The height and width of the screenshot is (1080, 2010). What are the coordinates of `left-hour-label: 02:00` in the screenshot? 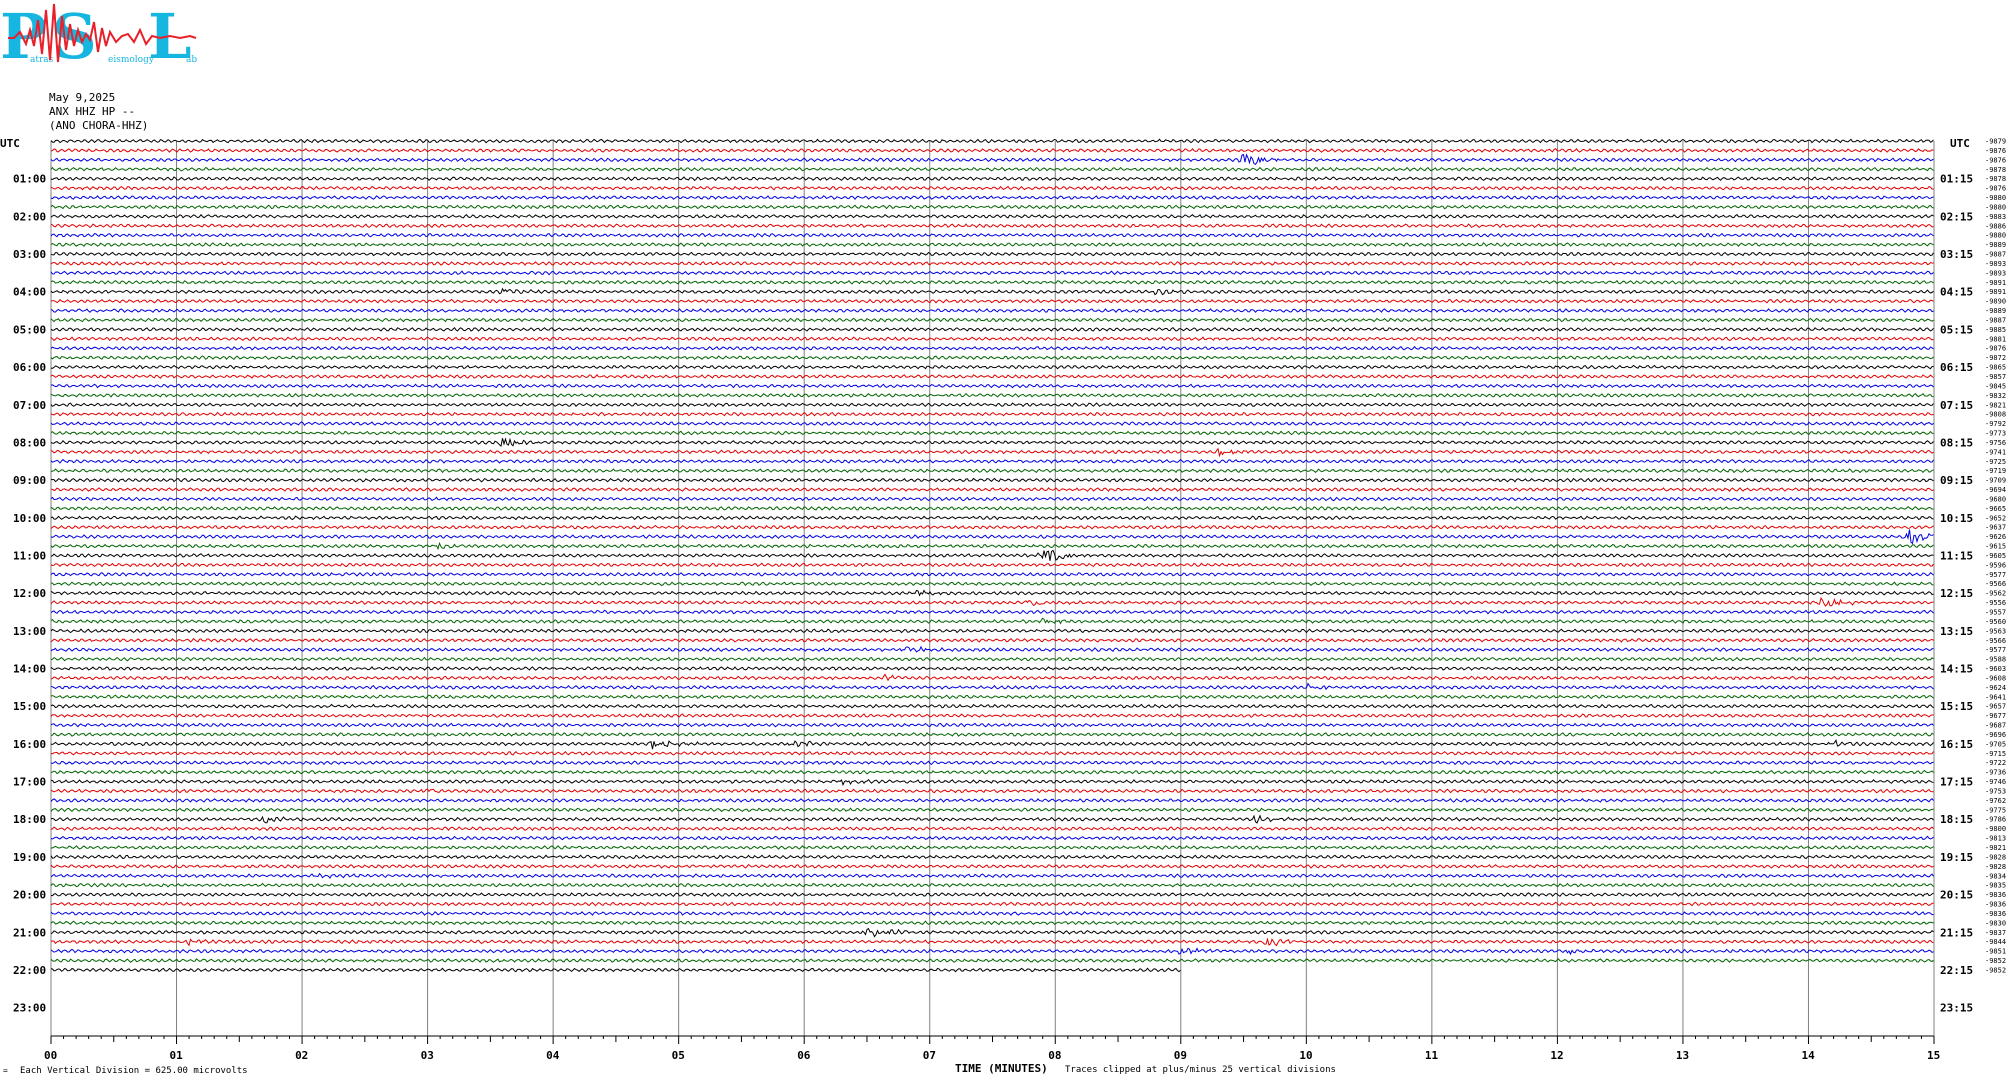 It's located at (29, 216).